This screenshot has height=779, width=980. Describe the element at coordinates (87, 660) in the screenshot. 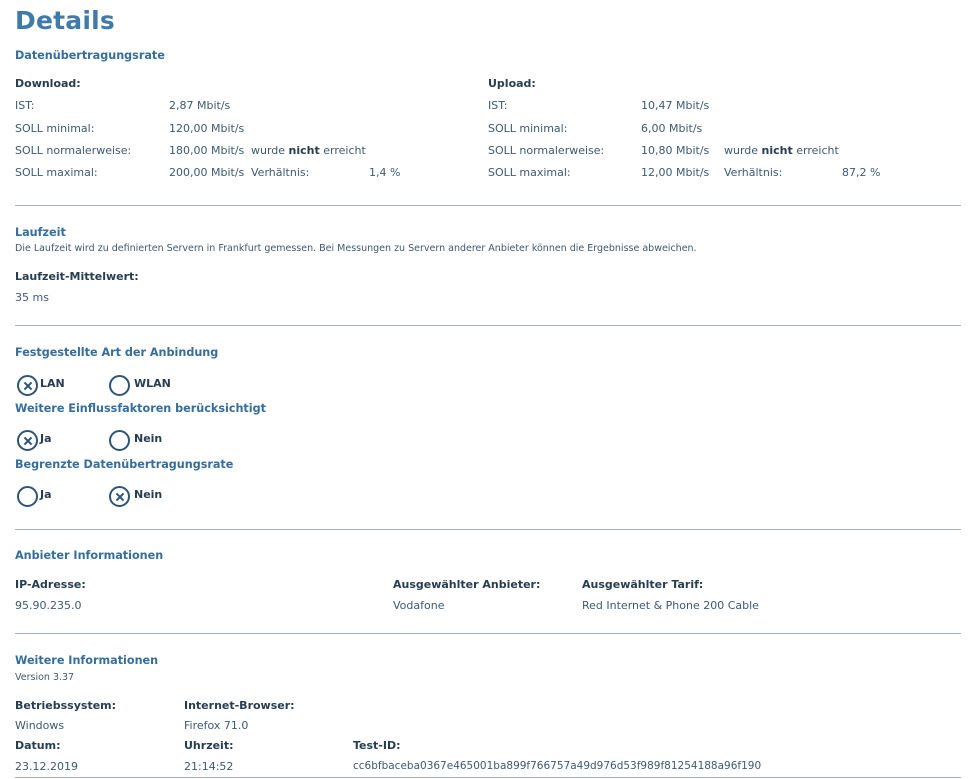

I see `more-info-heading: Weitere Informationen` at that location.